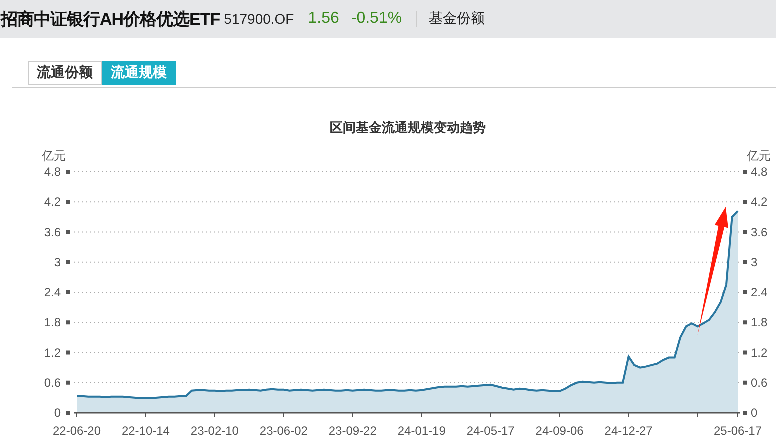  What do you see at coordinates (408, 127) in the screenshot?
I see `chart-title: 区间基金流通规模变动趋势` at bounding box center [408, 127].